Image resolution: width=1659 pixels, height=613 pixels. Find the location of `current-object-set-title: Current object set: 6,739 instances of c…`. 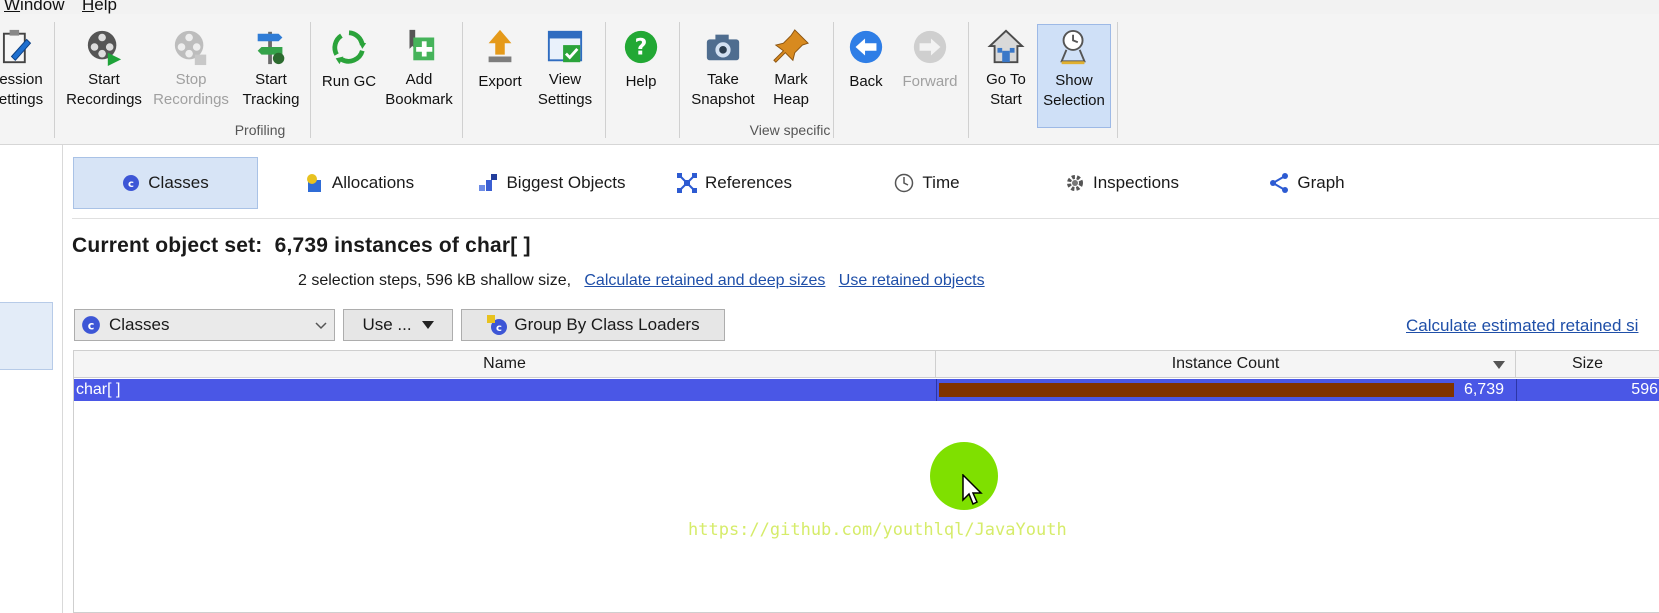

current-object-set-title: Current object set: 6,739 instances of c… is located at coordinates (301, 245).